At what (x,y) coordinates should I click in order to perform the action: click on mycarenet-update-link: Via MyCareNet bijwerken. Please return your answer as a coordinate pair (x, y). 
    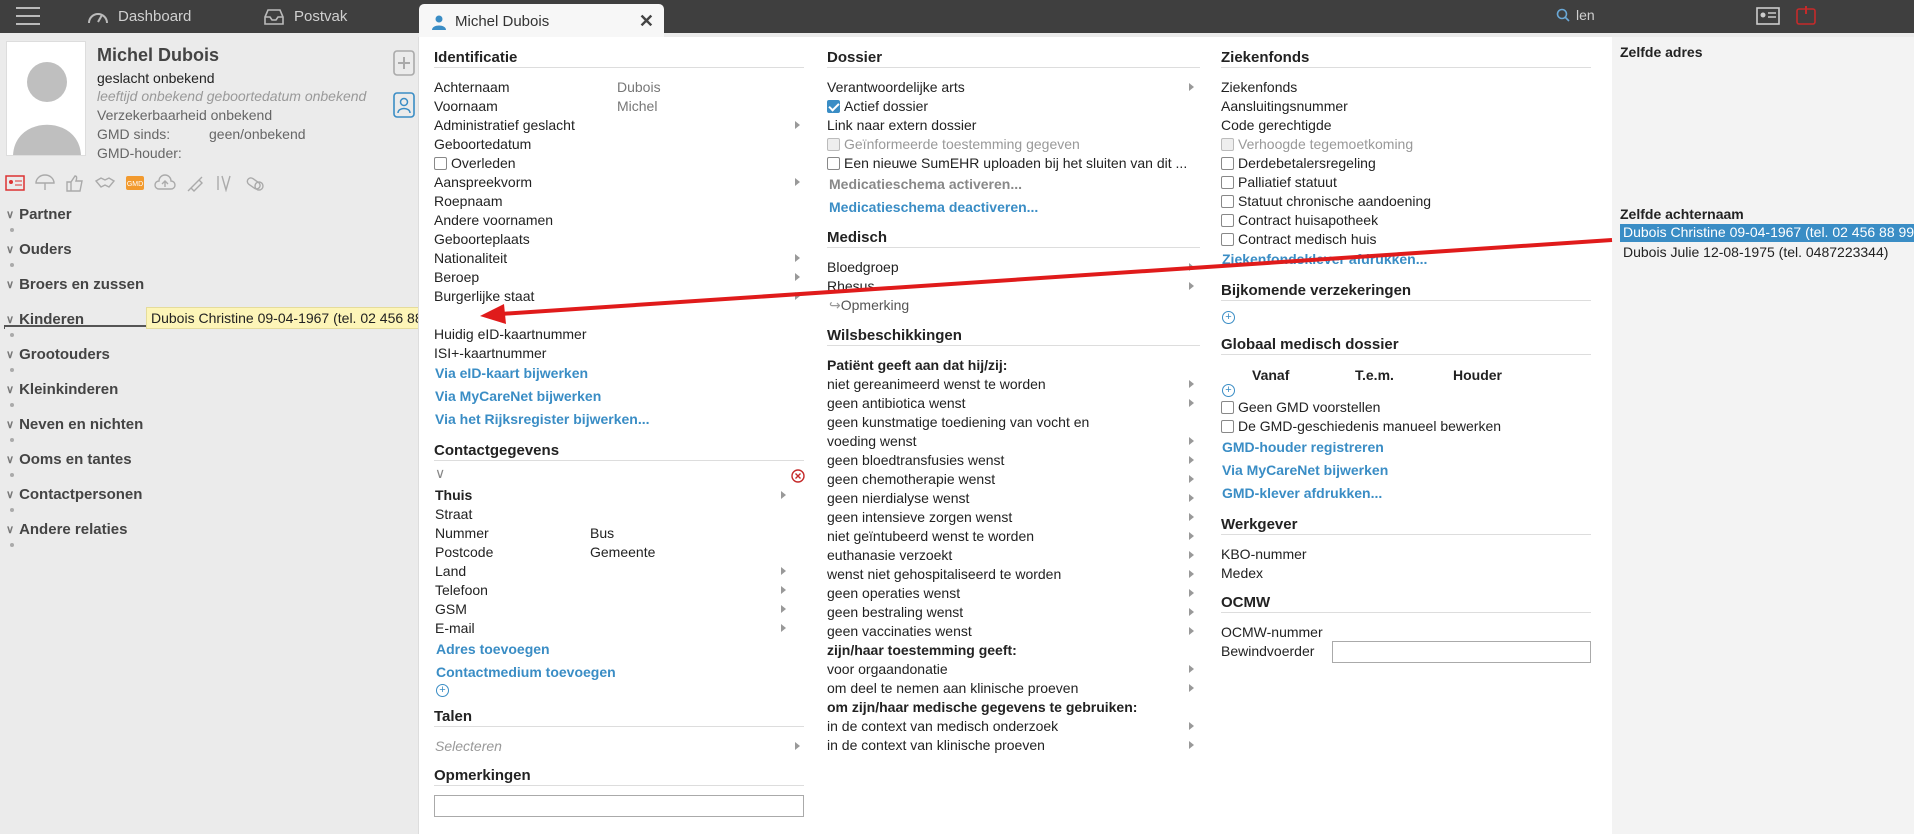
    Looking at the image, I should click on (518, 396).